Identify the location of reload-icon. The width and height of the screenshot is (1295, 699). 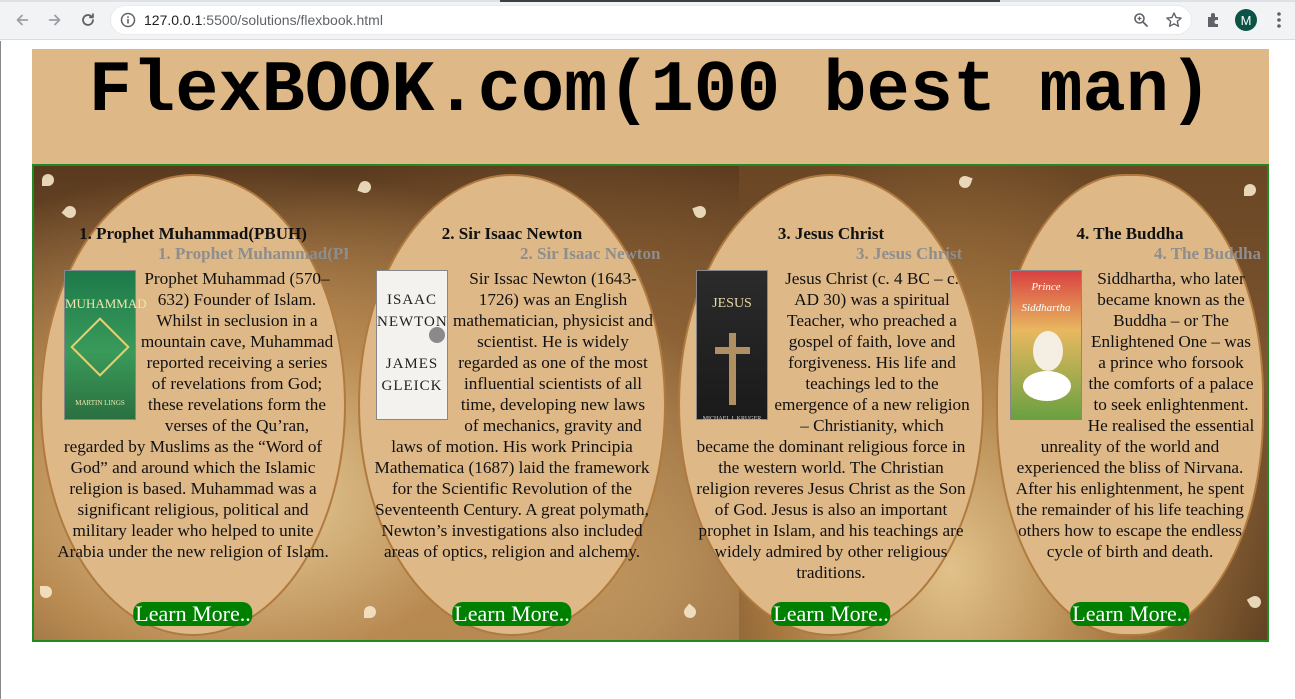
(88, 19).